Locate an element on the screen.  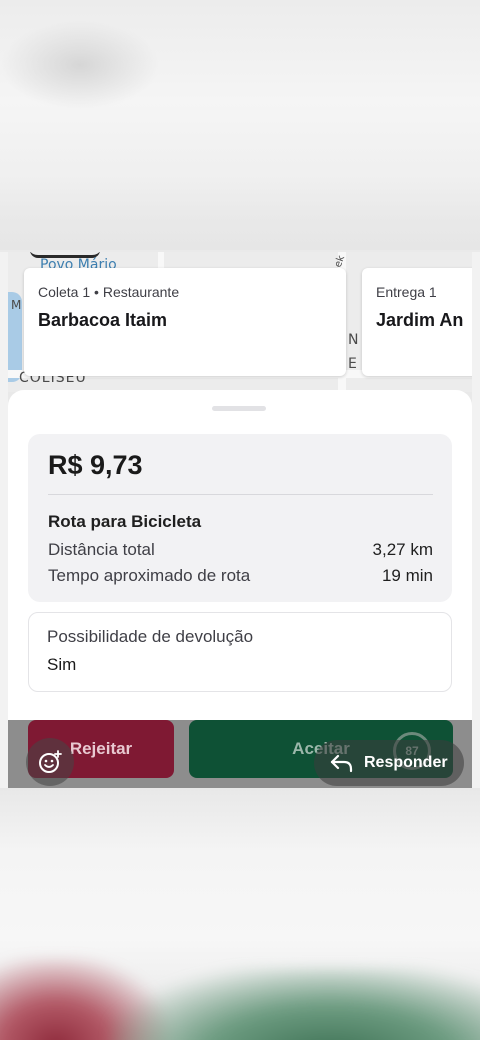
return-box: Possibilidade de devolução Sim is located at coordinates (240, 652).